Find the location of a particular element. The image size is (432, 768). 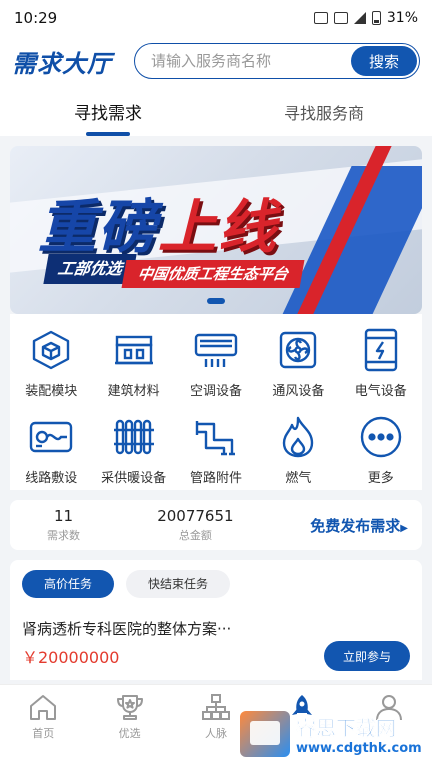

banner-headline-part2: 上线 is located at coordinates (218, 227).